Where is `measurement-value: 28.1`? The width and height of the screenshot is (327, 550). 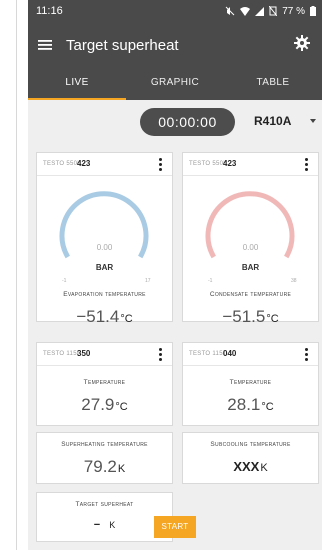 measurement-value: 28.1 is located at coordinates (244, 404).